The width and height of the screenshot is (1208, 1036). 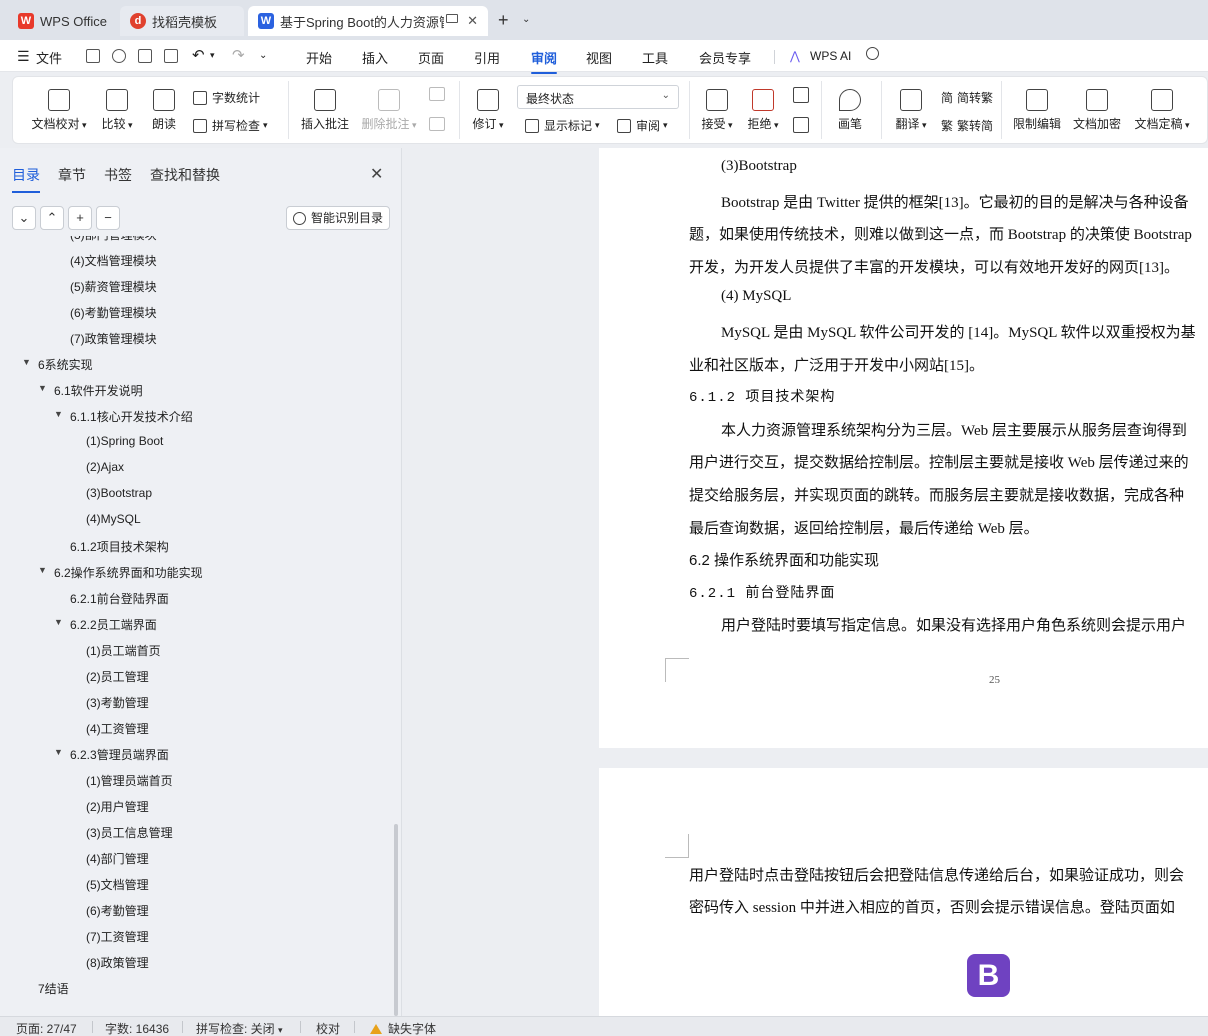 I want to click on toc-item: (3)Bootstrap, so click(x=119, y=496).